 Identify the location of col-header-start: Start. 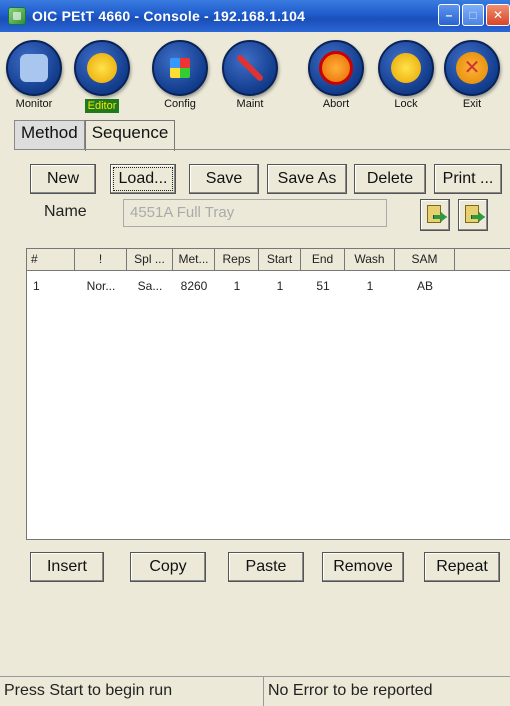
(280, 259).